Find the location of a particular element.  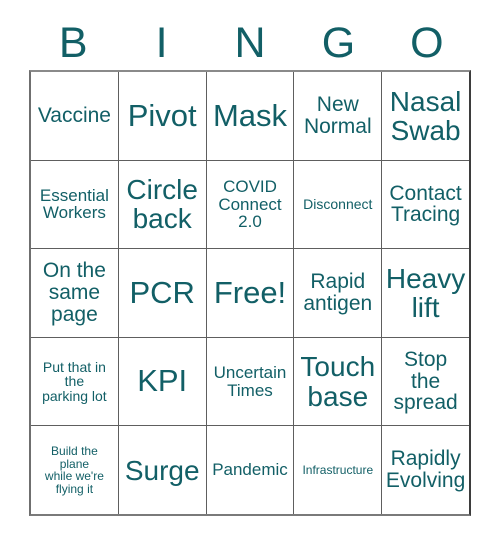

bingo-cell-label: Build the plane while we're flying it is located at coordinates (74, 470).